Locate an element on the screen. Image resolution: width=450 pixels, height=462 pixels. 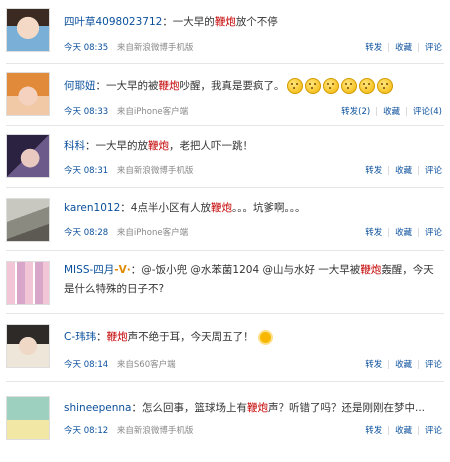
post-text: karen1012：4点半小区有人放鞭炮。。。坑爹啊。。。 is located at coordinates (185, 208).